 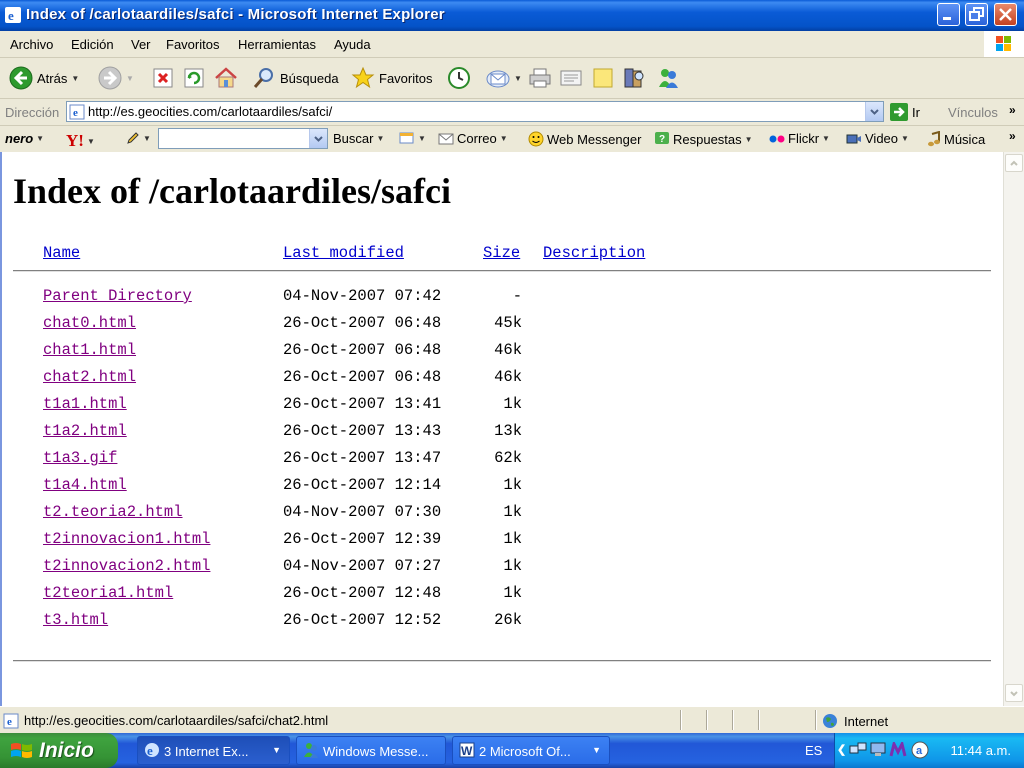 I want to click on security-zone: Internet, so click(x=855, y=721).